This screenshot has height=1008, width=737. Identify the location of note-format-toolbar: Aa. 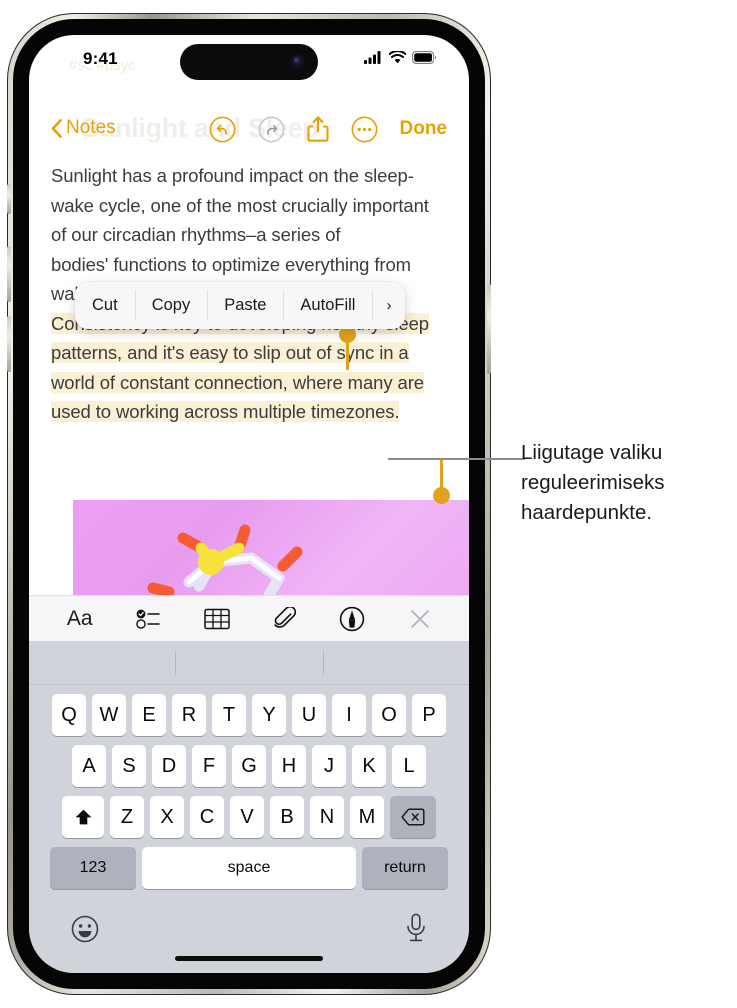
(249, 618).